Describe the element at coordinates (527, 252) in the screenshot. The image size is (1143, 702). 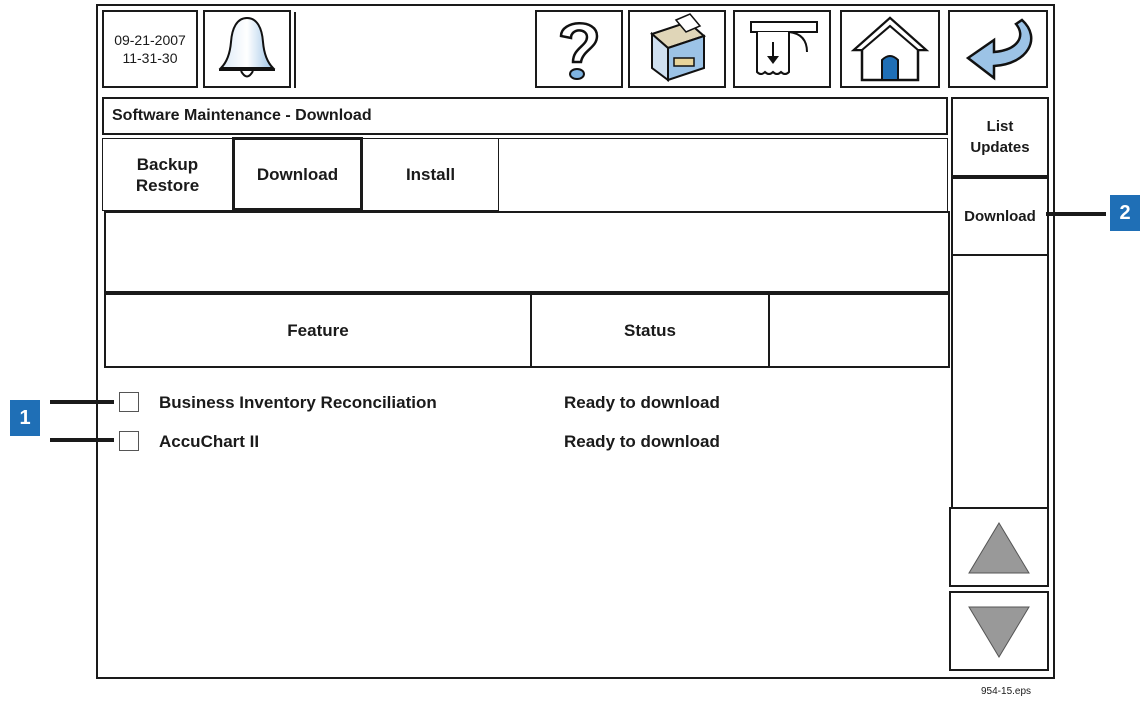
I see `message-area` at that location.